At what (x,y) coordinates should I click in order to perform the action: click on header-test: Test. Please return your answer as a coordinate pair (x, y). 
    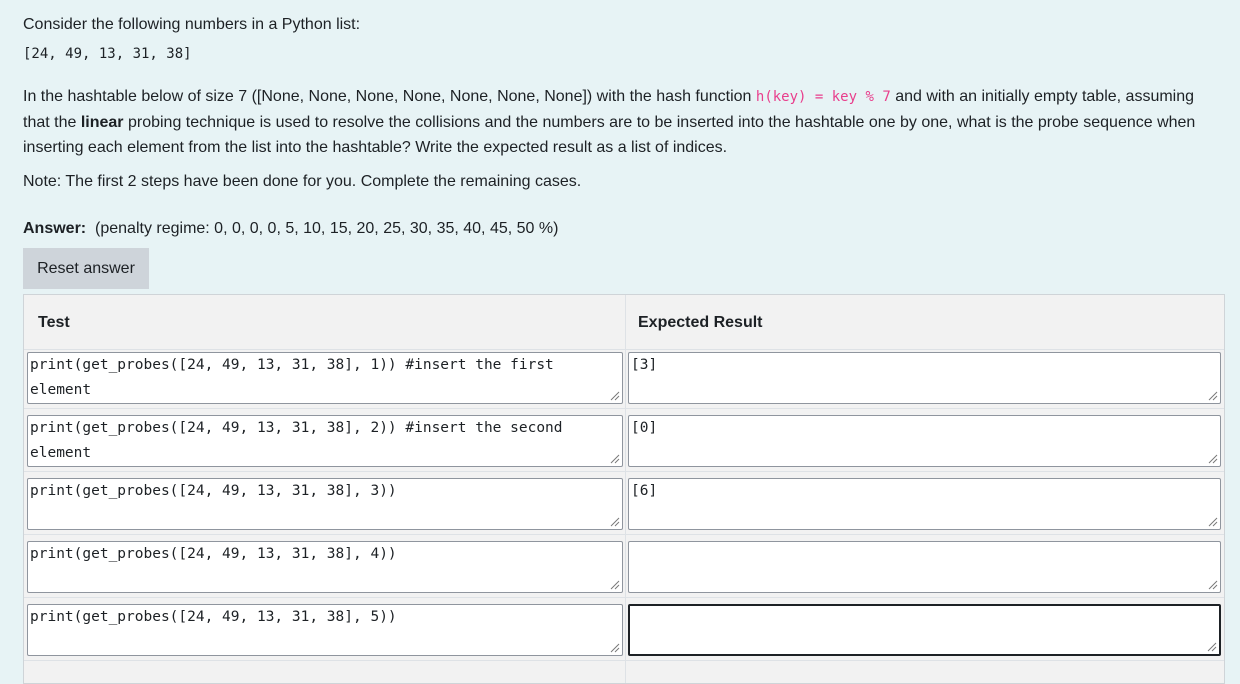
    Looking at the image, I should click on (54, 322).